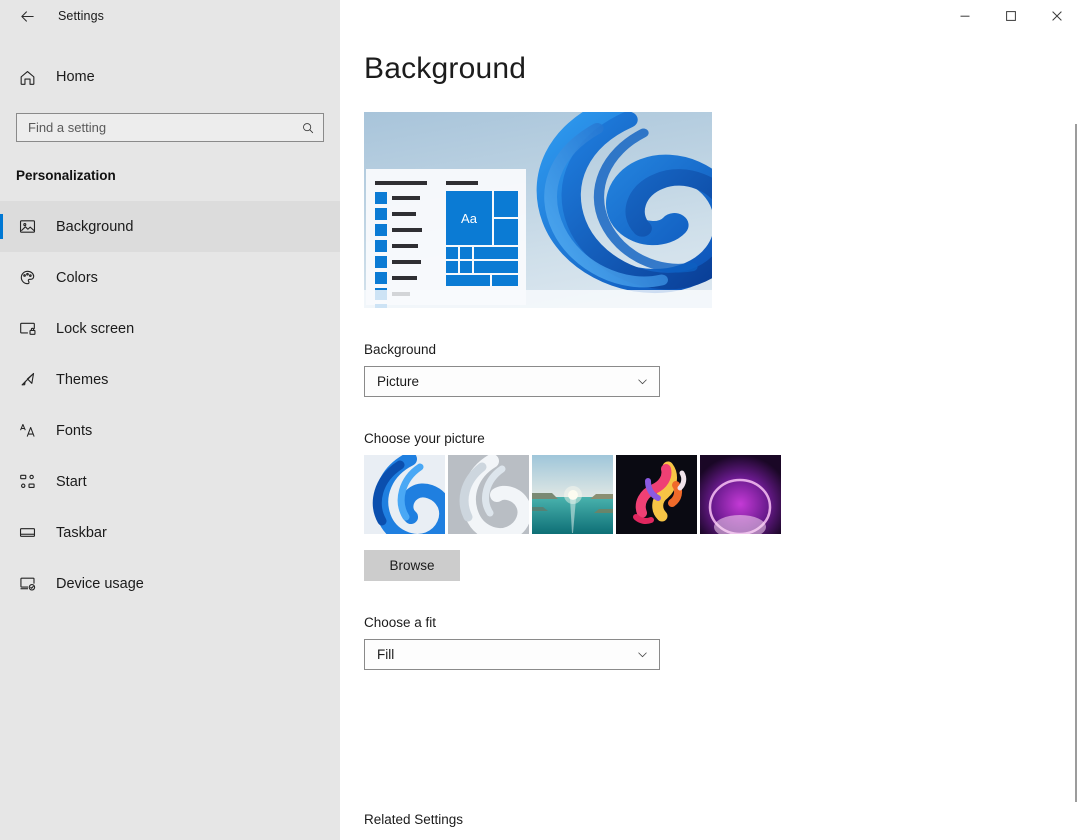  Describe the element at coordinates (1057, 16) in the screenshot. I see `close-icon` at that location.